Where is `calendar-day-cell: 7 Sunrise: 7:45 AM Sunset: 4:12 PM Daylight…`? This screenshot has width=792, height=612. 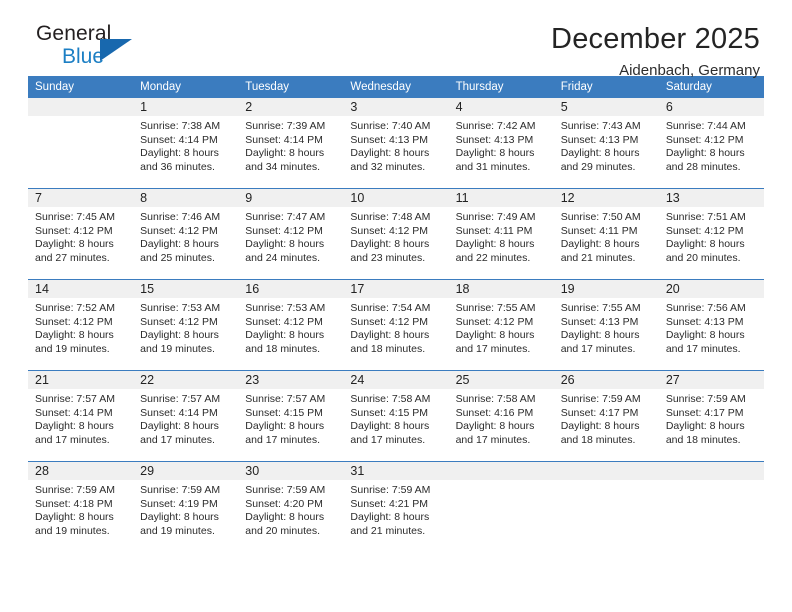
calendar-day-cell: 7 Sunrise: 7:45 AM Sunset: 4:12 PM Daylight… is located at coordinates (81, 234).